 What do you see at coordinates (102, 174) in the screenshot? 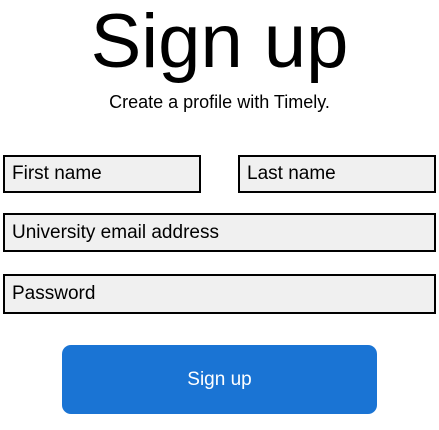
I see `first-name-field` at bounding box center [102, 174].